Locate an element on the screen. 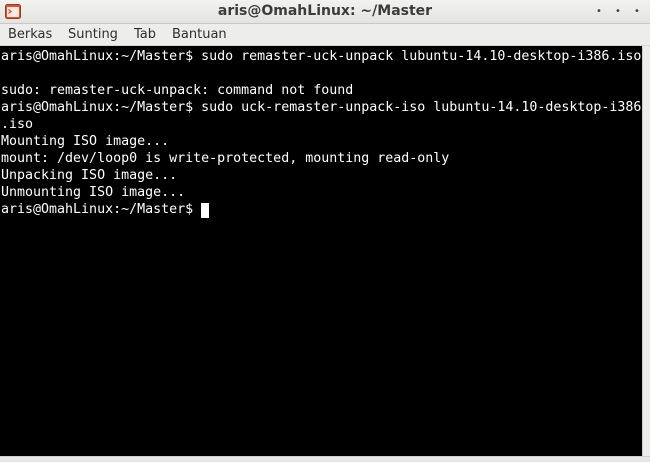 This screenshot has height=462, width=650. maximize-button: • is located at coordinates (618, 12).